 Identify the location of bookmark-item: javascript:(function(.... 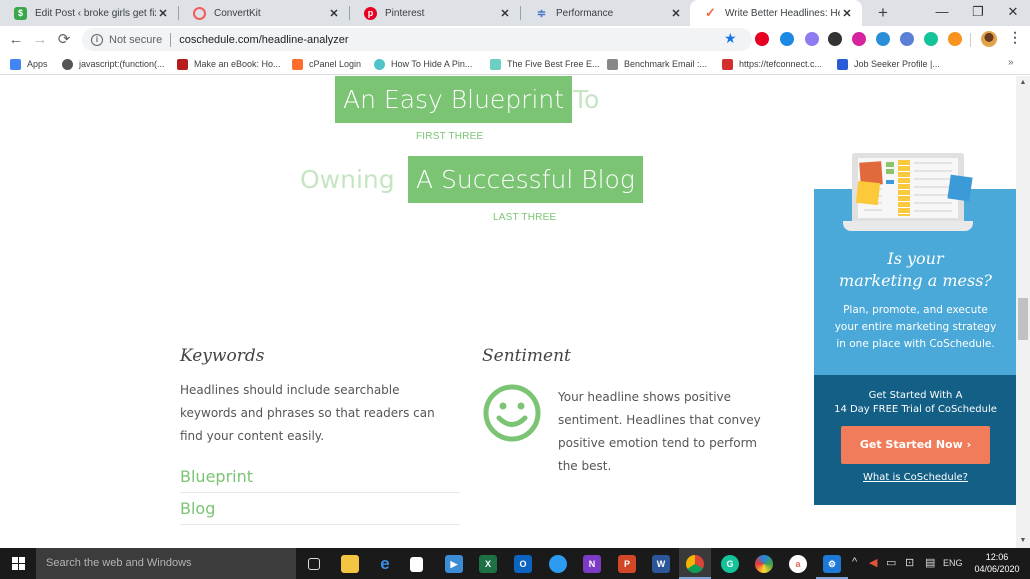
(113, 64).